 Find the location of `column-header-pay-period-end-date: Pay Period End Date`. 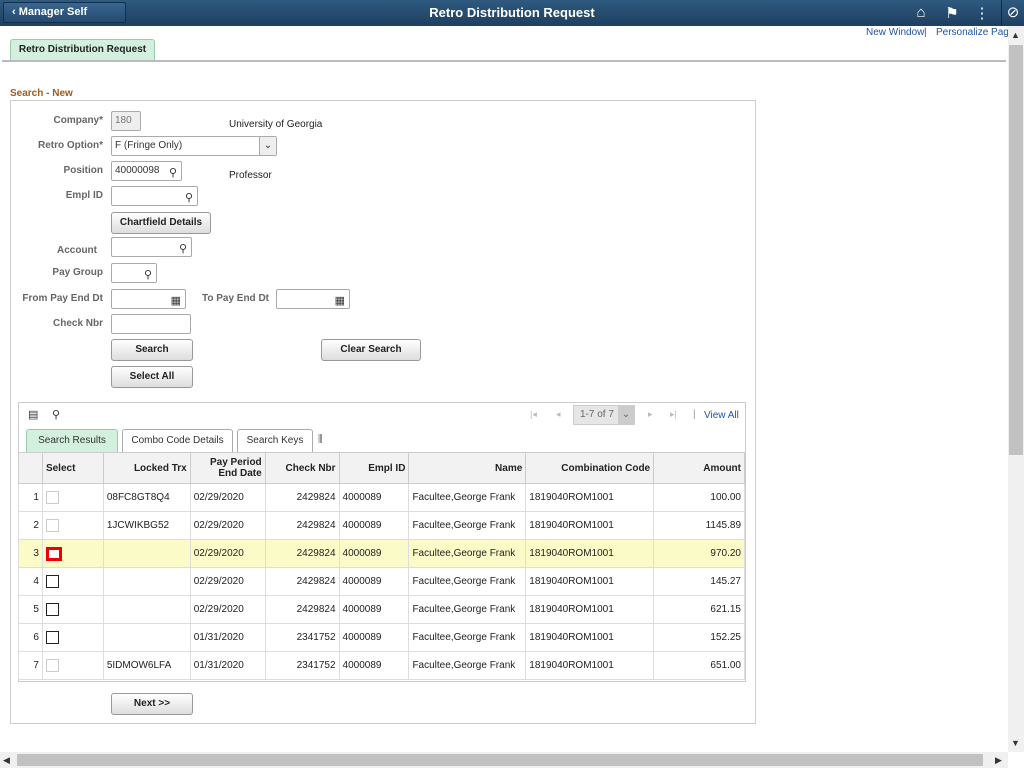

column-header-pay-period-end-date: Pay Period End Date is located at coordinates (227, 468).